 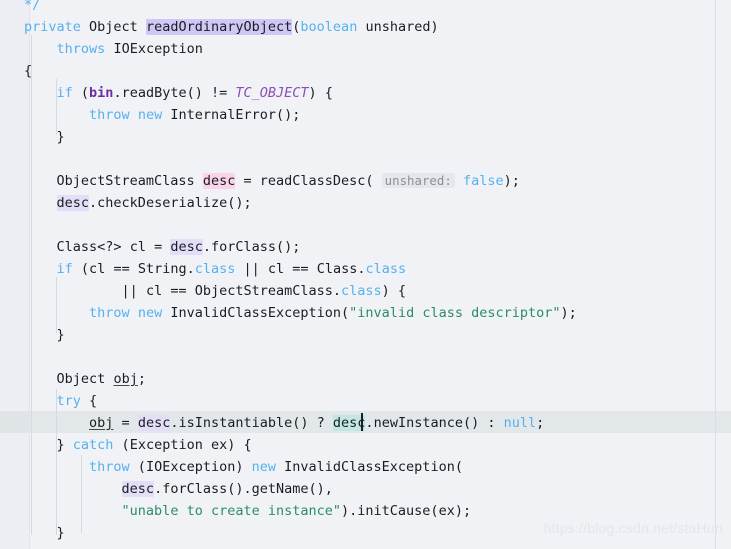 What do you see at coordinates (418, 180) in the screenshot?
I see `inlay-parameter-hint-unshared: unshared:` at bounding box center [418, 180].